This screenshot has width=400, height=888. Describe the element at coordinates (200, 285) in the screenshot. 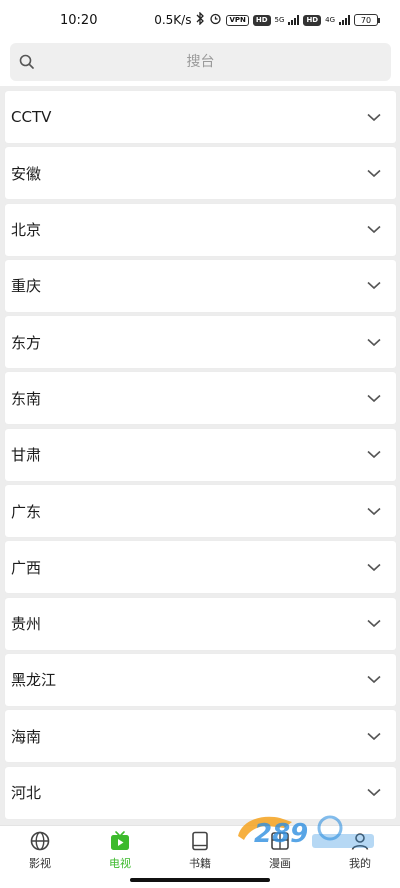

I see `channel-row-chongqing: 重庆` at that location.